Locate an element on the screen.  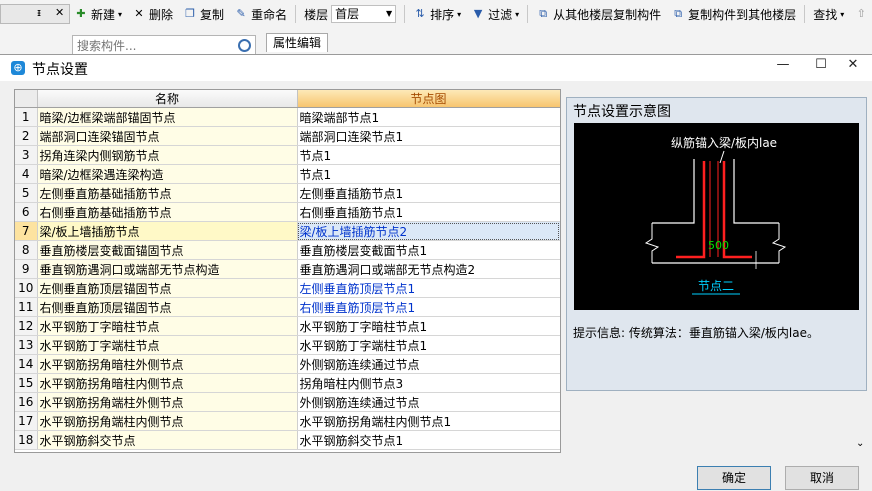
table-row: 8 垂直筋楼层变截面锚固节点 垂直筋楼层变截面节点1 is located at coordinates (287, 250).